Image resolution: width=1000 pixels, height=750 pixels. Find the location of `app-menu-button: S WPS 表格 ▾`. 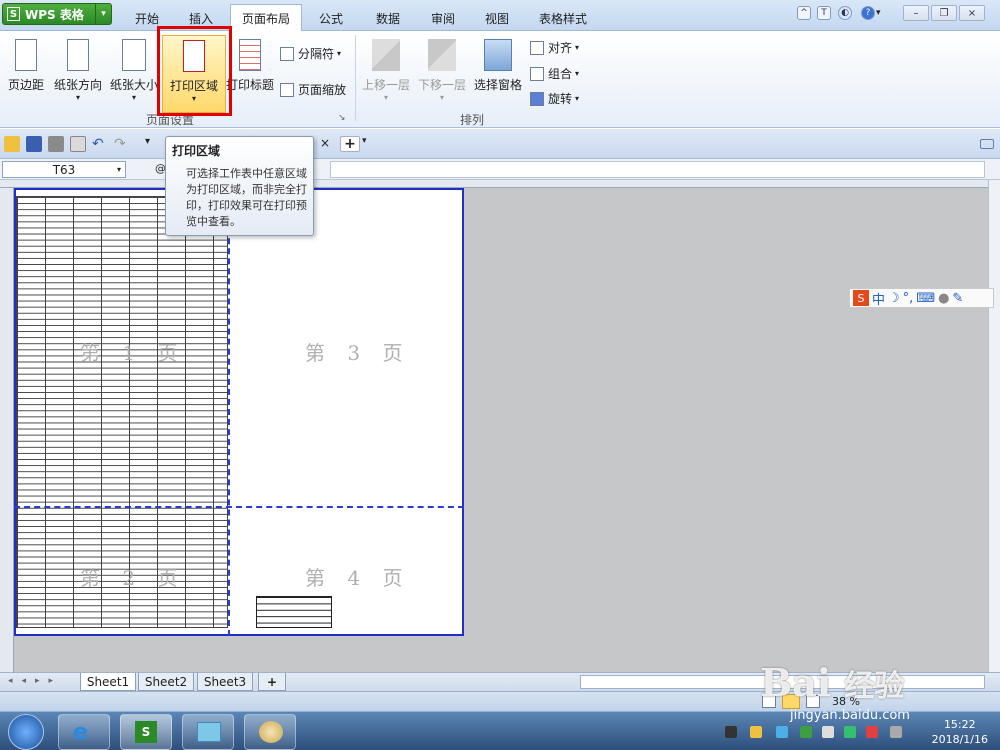

app-menu-button: S WPS 表格 ▾ is located at coordinates (57, 14).